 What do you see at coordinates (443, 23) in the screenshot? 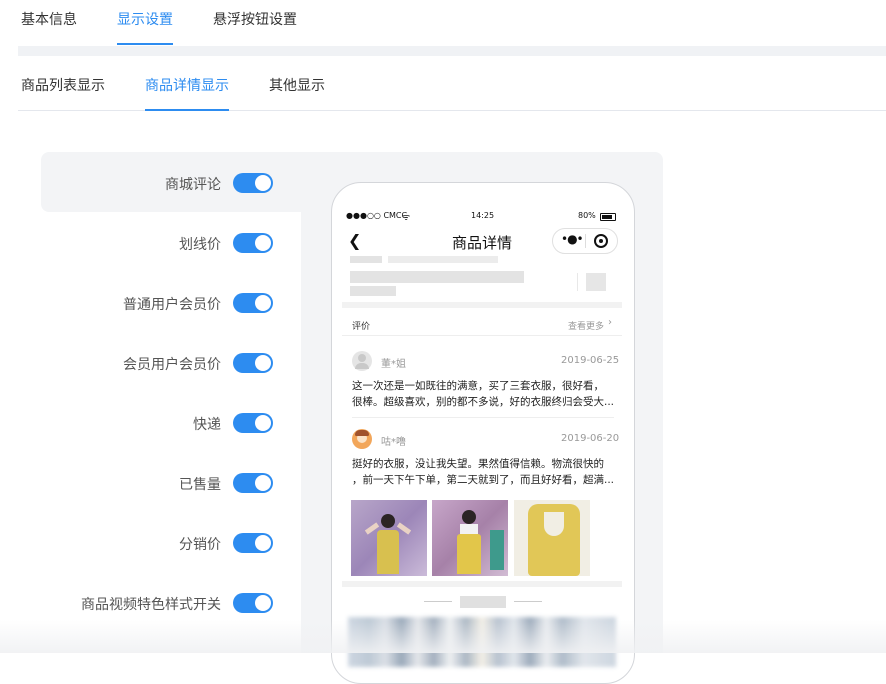
I see `top-tab-bar: 基本信息 显示设置 悬浮按钮设置` at bounding box center [443, 23].